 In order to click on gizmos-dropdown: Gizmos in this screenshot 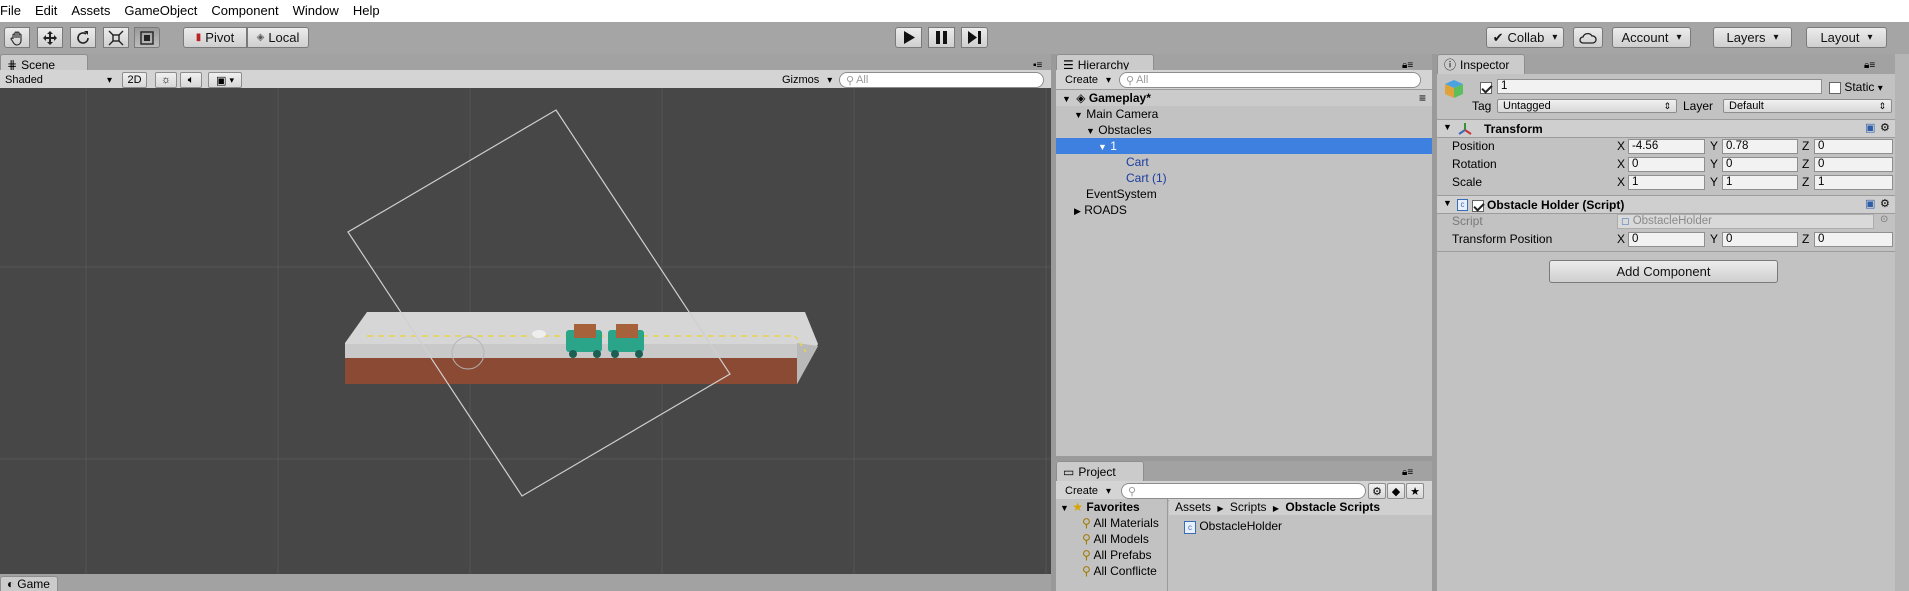, I will do `click(803, 80)`.